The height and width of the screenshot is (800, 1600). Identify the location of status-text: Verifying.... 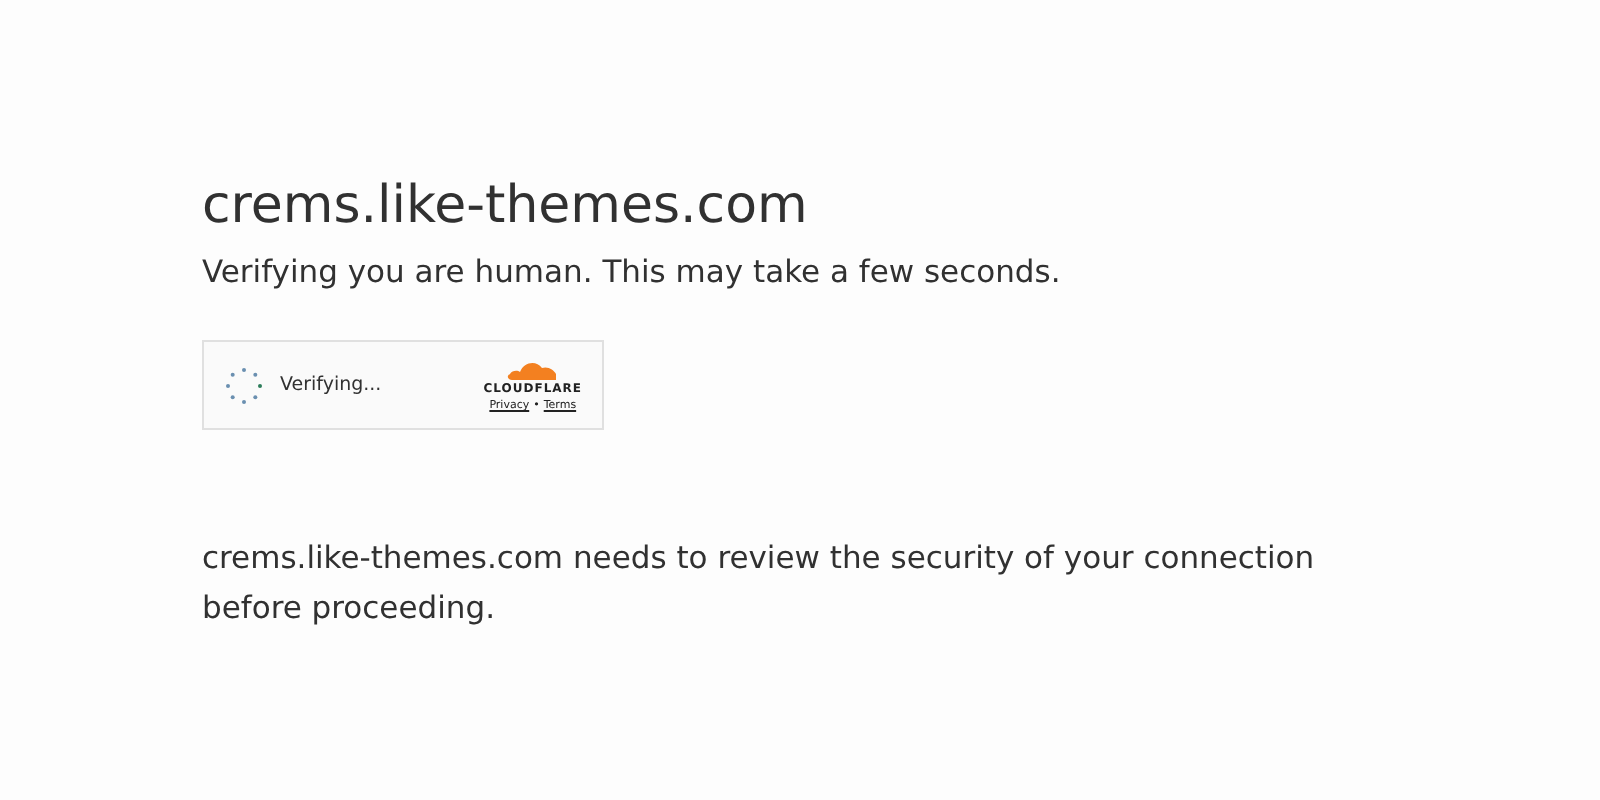
(332, 385).